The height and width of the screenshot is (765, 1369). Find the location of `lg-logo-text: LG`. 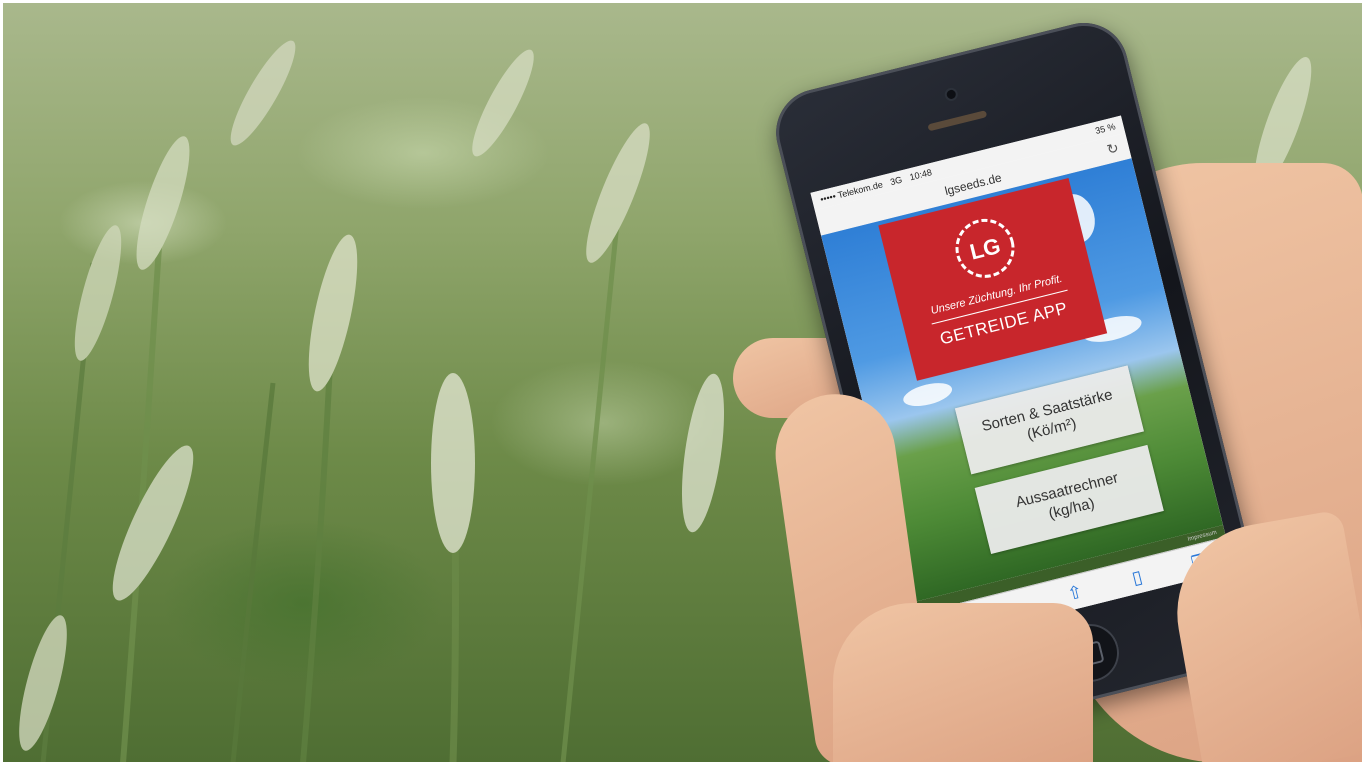

lg-logo-text: LG is located at coordinates (985, 249).